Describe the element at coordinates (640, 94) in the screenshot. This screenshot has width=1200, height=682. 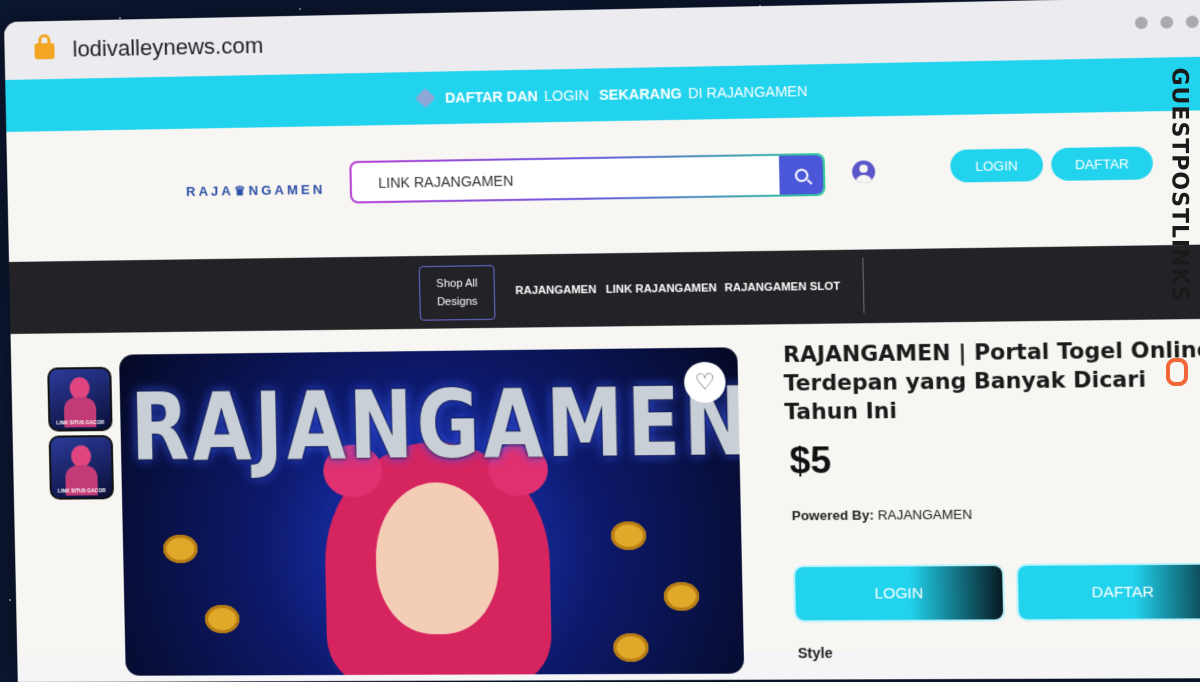
I see `promo-text-3: SEKARANG` at that location.